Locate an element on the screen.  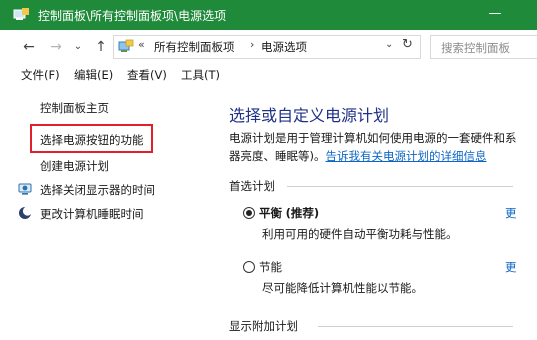
address-bar: « 所有控制面板项 › 电源选项 ⌄ ↻ is located at coordinates (267, 47).